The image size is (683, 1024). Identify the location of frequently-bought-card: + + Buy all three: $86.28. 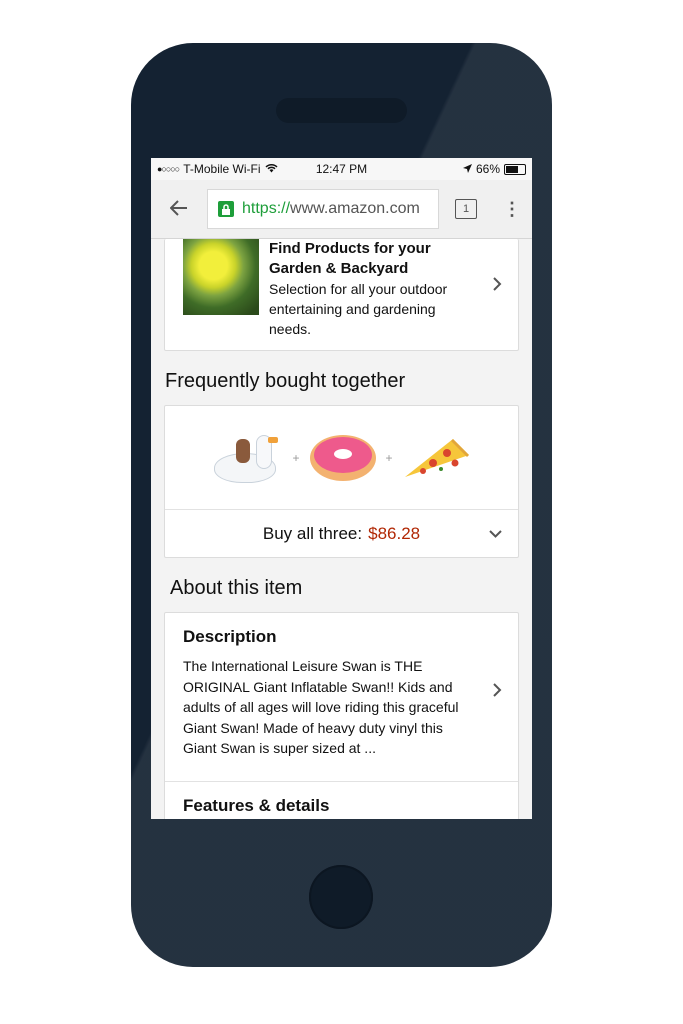
(341, 481).